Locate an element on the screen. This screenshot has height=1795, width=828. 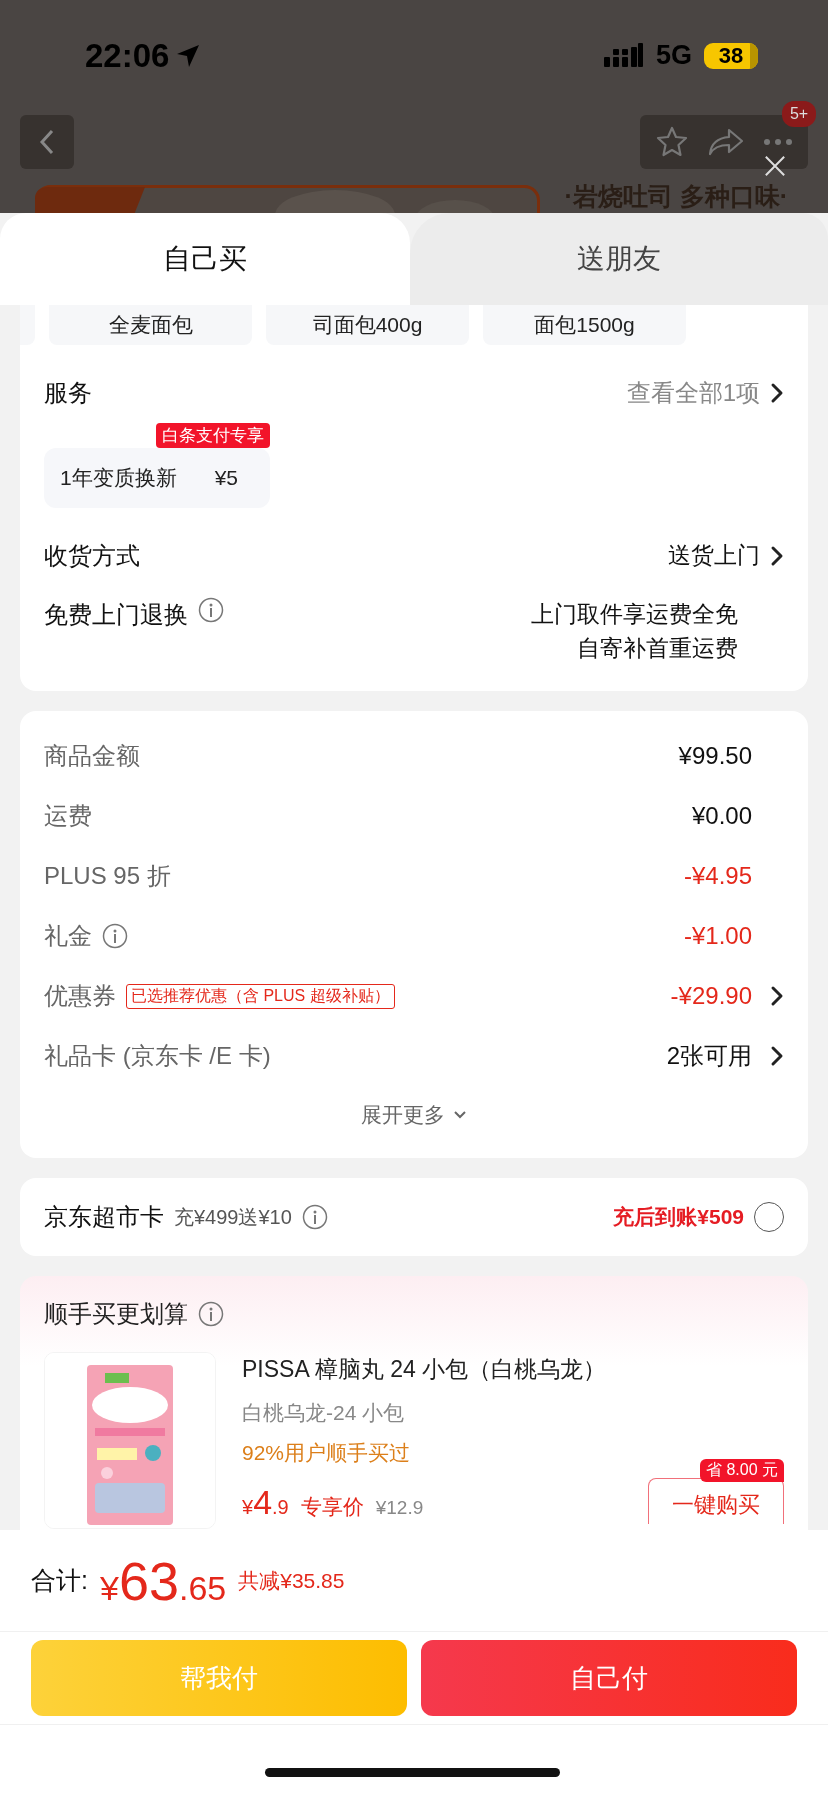
battery-indicator: 38 is located at coordinates (731, 55).